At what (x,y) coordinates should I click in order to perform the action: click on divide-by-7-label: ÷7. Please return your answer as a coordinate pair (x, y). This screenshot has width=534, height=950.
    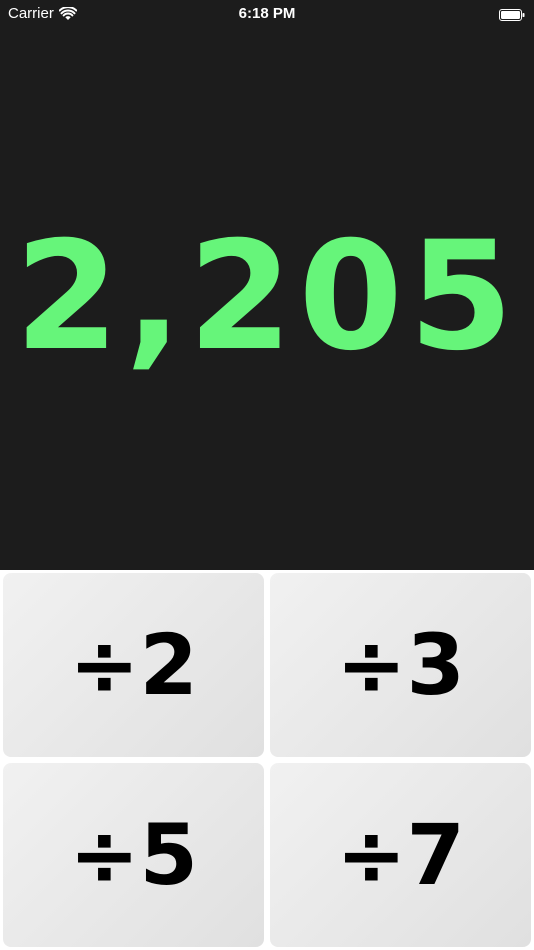
    Looking at the image, I should click on (400, 855).